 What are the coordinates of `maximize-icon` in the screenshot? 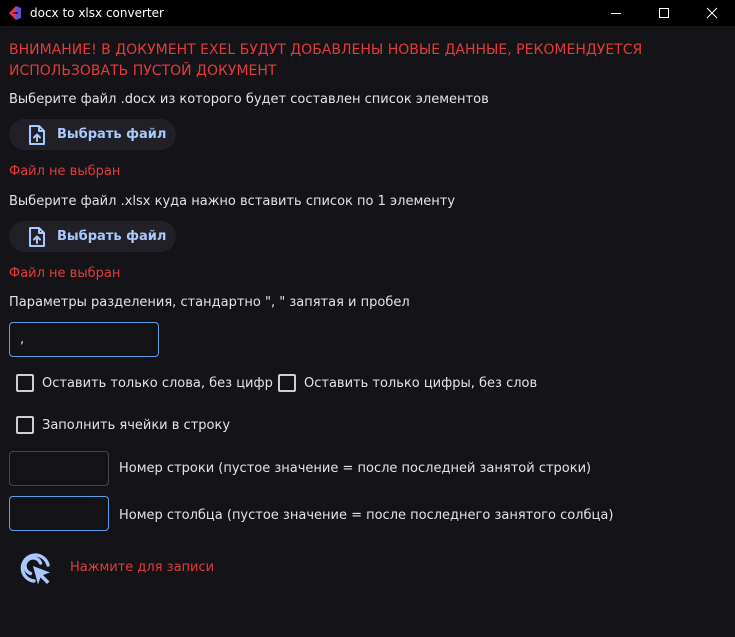 It's located at (664, 13).